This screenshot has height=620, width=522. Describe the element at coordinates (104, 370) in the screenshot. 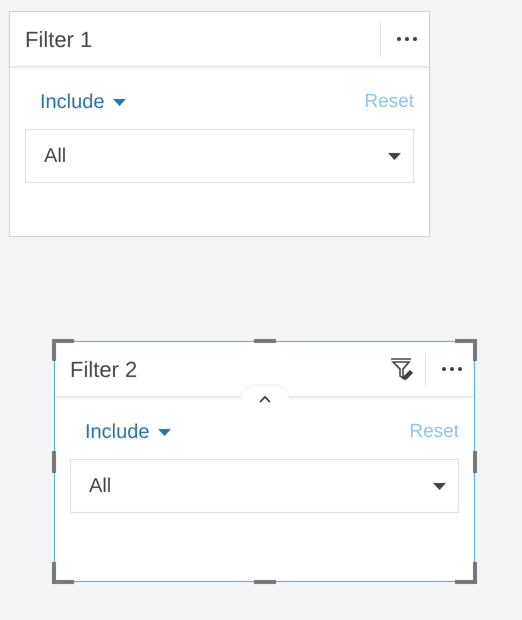

I see `card-title: Filter 2` at that location.